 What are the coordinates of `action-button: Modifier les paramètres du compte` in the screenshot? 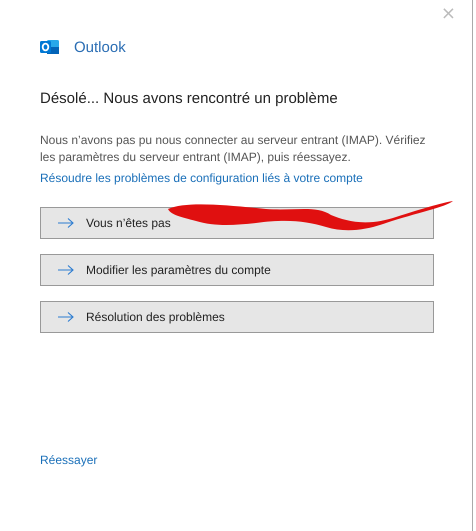 It's located at (237, 270).